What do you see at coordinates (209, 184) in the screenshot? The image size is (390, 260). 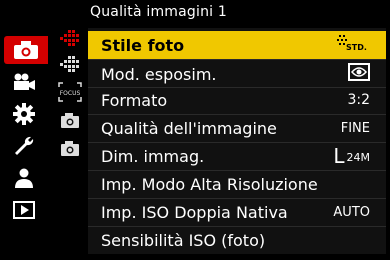 I see `menu-item-label: Imp. Modo Alta Risoluzione` at bounding box center [209, 184].